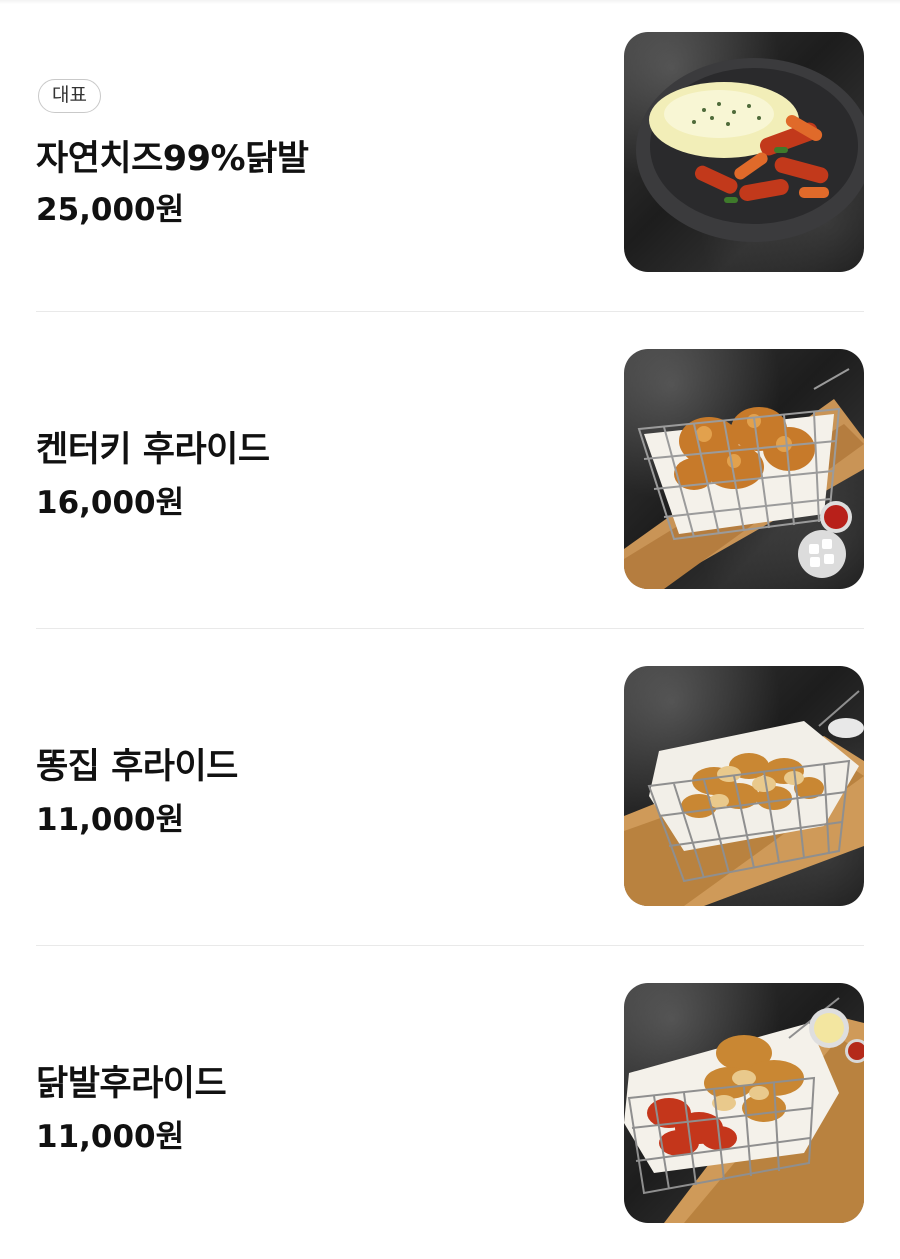 The image size is (900, 1259). I want to click on fried-gizzard-basket-icon, so click(744, 786).